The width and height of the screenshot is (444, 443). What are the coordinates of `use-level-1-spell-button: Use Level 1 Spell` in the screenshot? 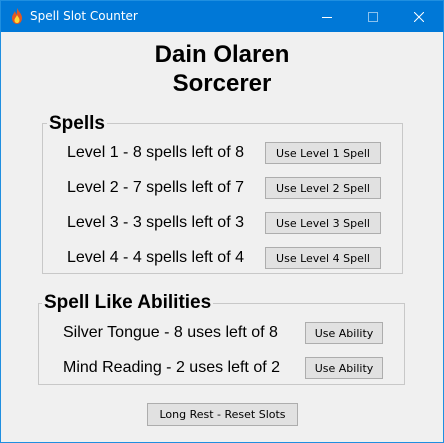 It's located at (323, 153).